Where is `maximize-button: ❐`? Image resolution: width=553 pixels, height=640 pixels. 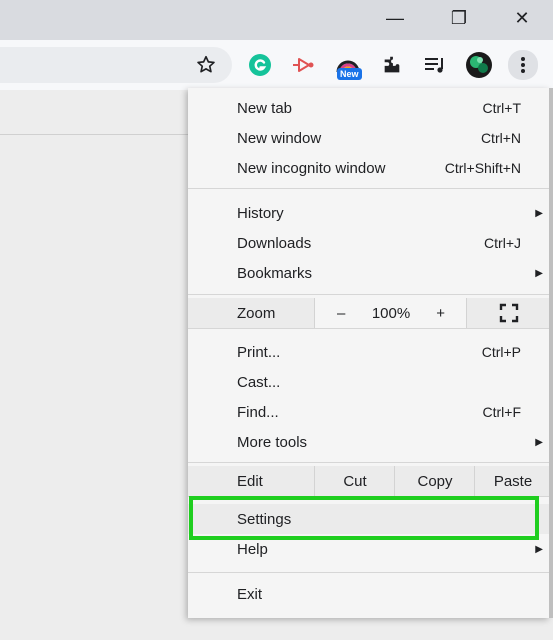
maximize-button: ❐ is located at coordinates (459, 18).